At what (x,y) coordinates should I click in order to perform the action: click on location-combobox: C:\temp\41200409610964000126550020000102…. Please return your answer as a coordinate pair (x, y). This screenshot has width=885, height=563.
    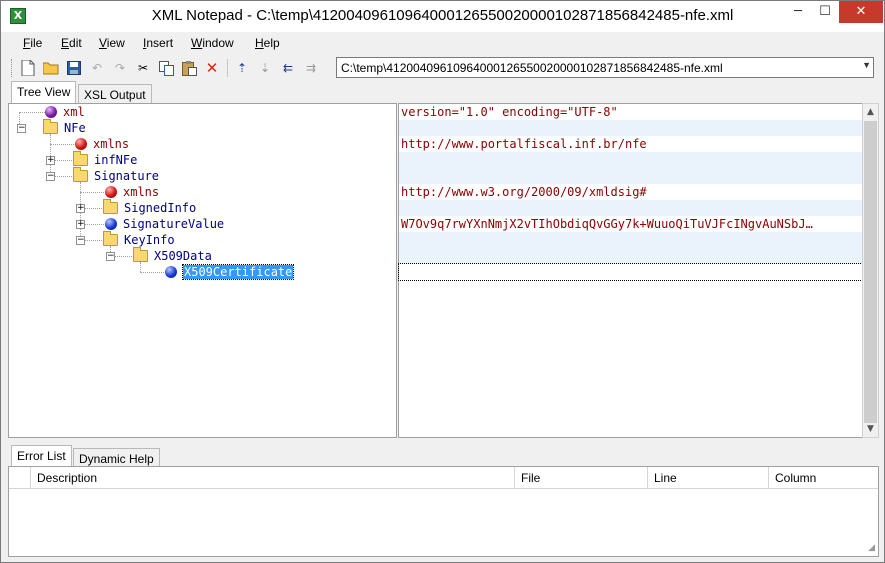
    Looking at the image, I should click on (605, 67).